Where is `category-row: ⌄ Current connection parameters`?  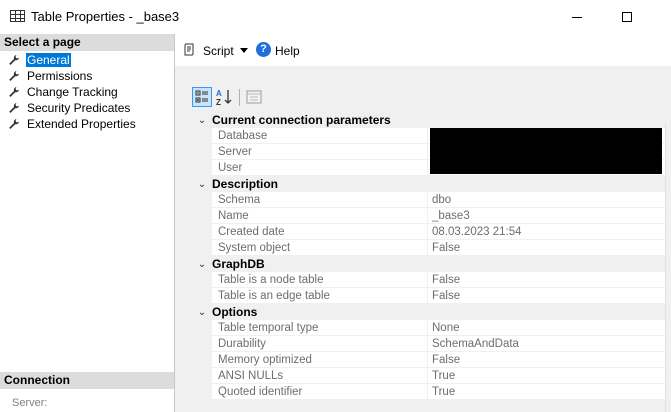 category-row: ⌄ Current connection parameters is located at coordinates (431, 120).